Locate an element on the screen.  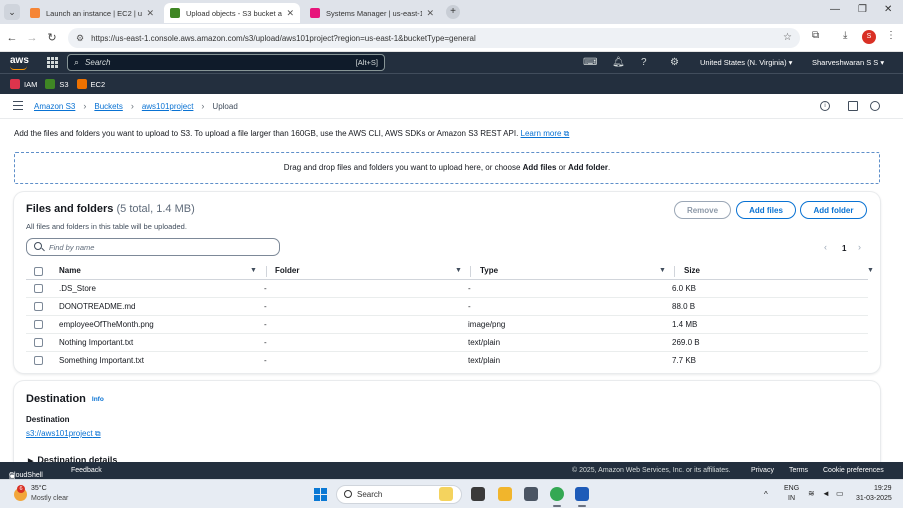
site-info-icon: ⚙ is located at coordinates (80, 38).